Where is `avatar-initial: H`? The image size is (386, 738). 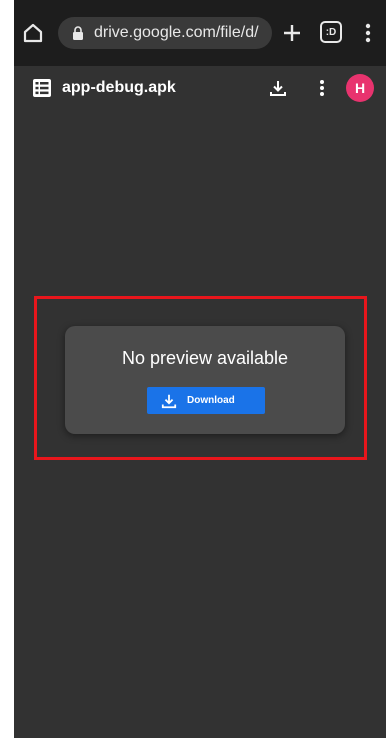 avatar-initial: H is located at coordinates (360, 88).